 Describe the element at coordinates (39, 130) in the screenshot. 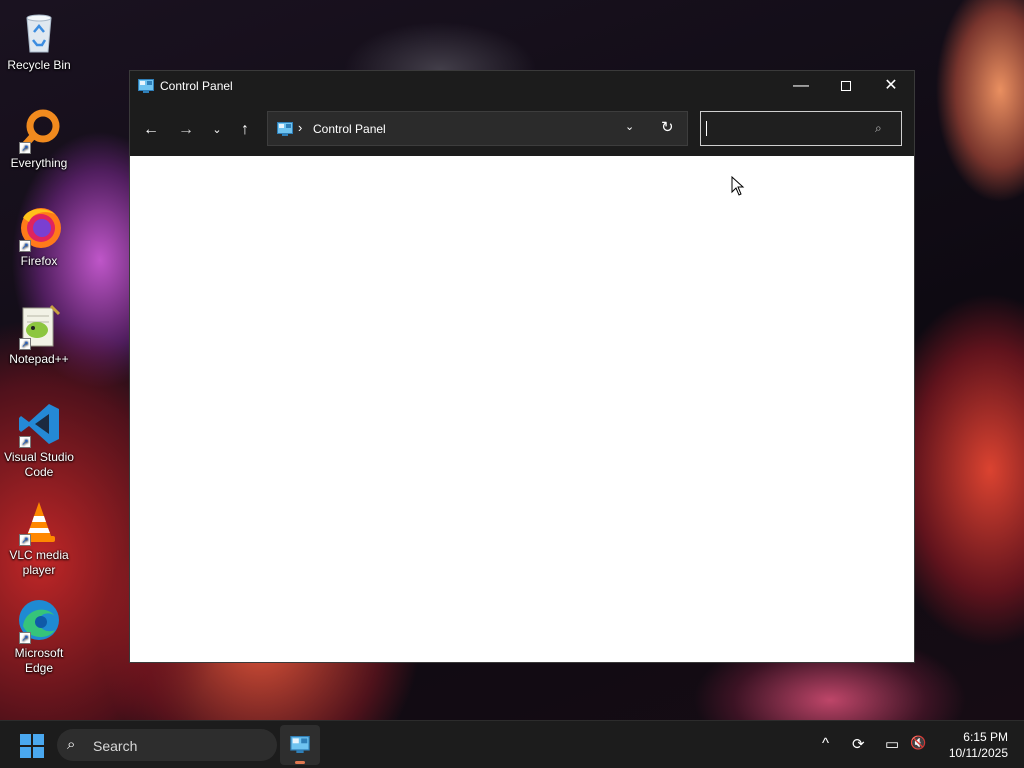

I see `everything-search-icon: ↗` at that location.